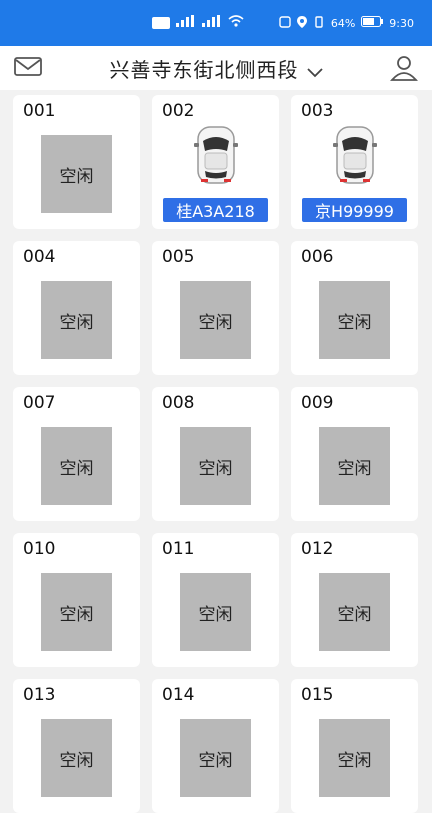 The height and width of the screenshot is (813, 432). What do you see at coordinates (178, 695) in the screenshot?
I see `slot-number: 014` at bounding box center [178, 695].